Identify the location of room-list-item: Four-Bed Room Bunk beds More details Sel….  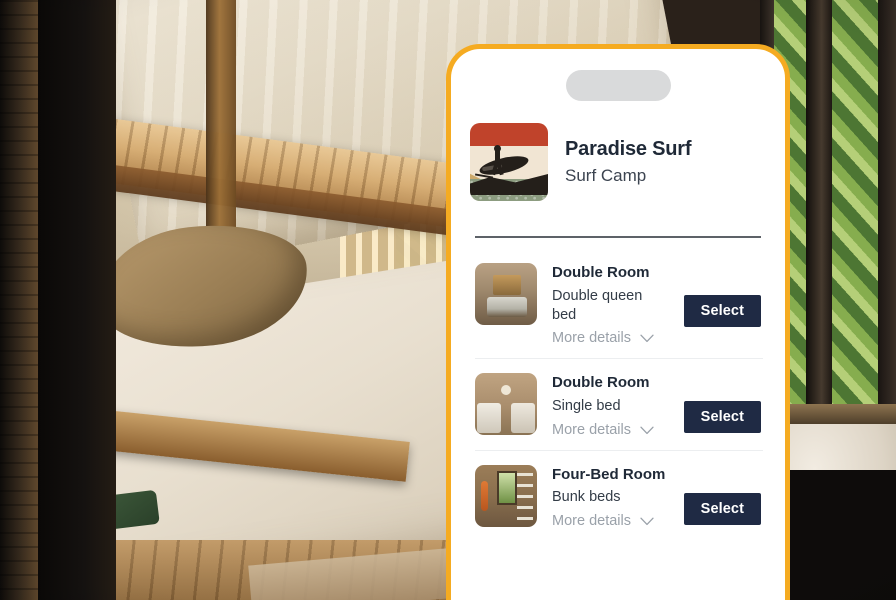
(618, 485).